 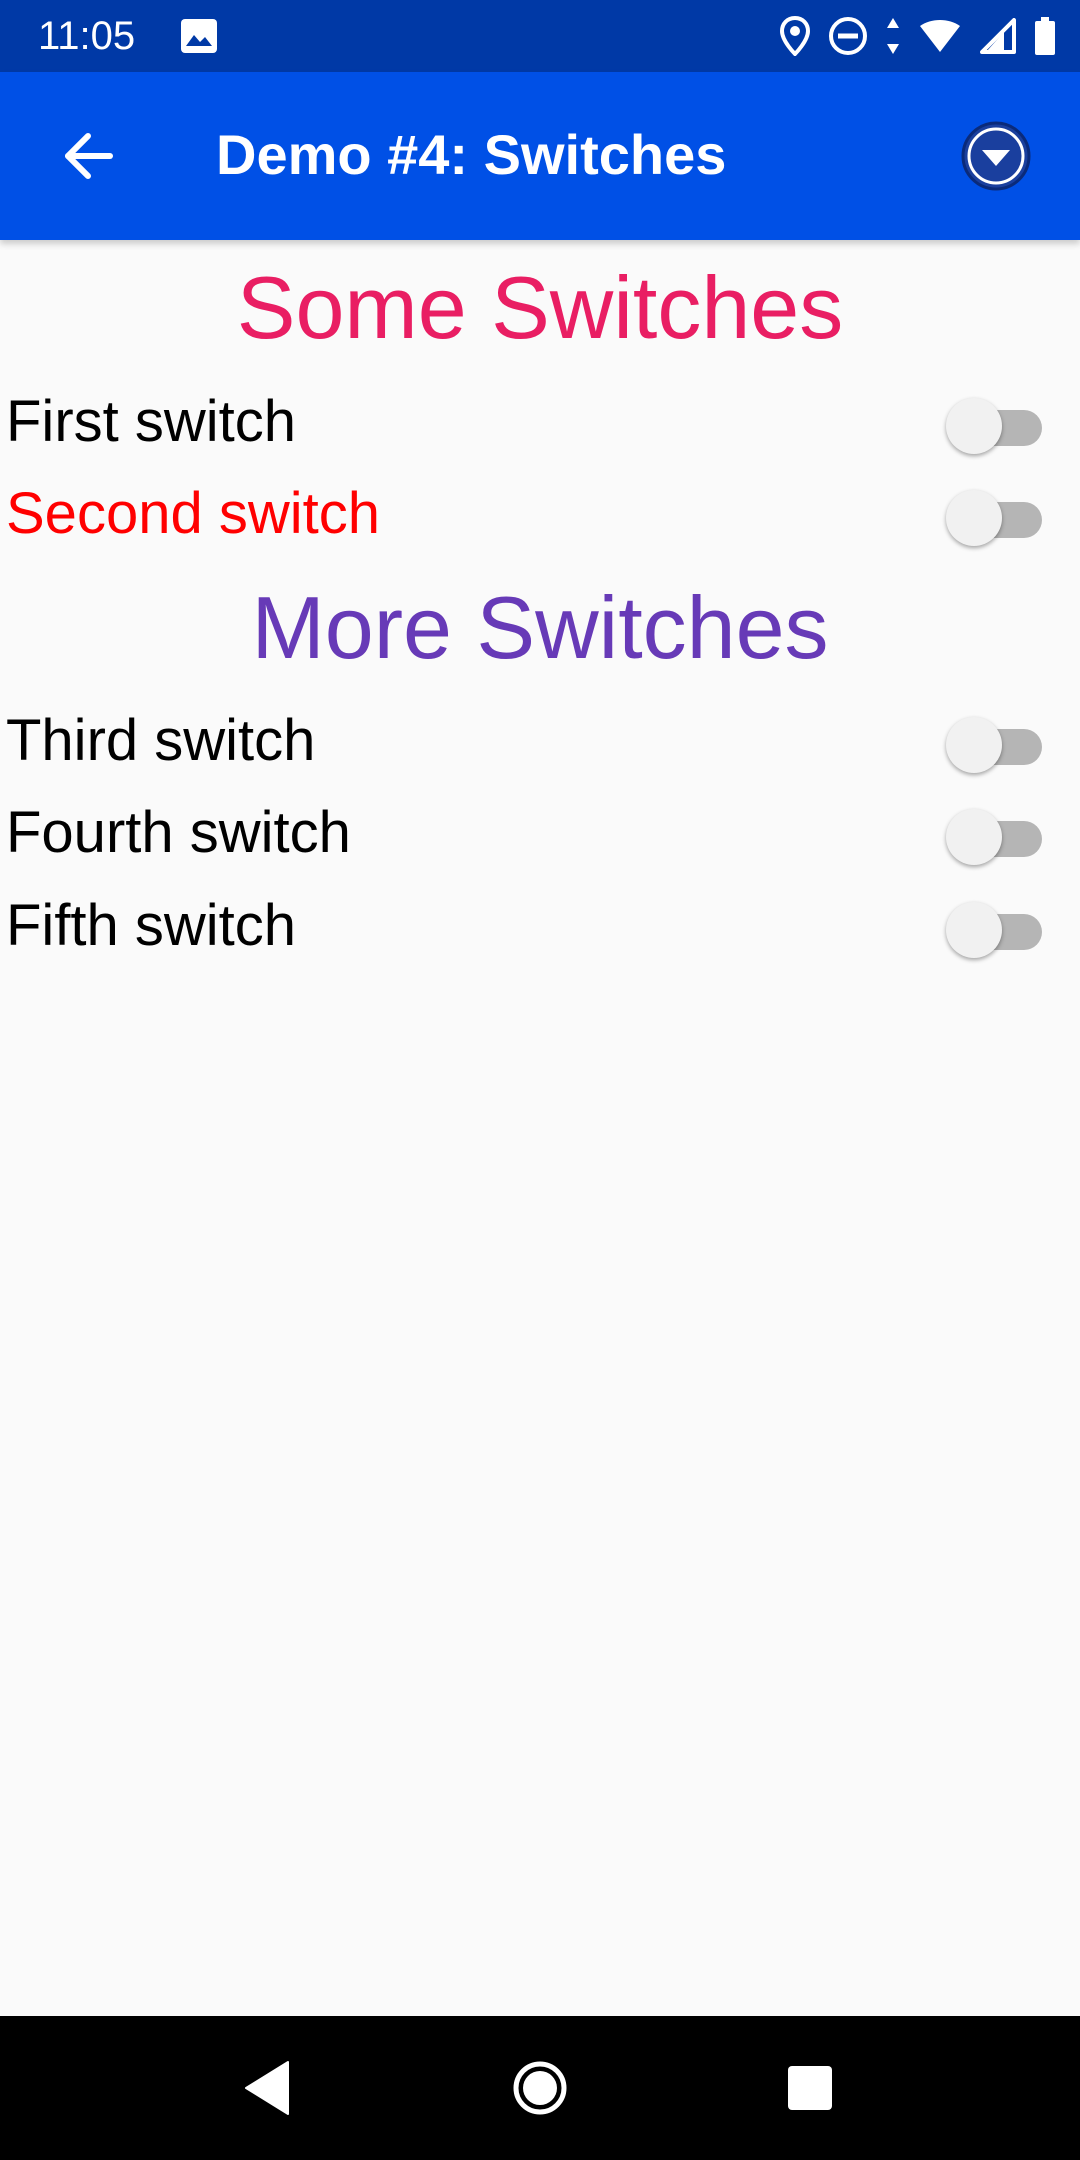 What do you see at coordinates (848, 36) in the screenshot?
I see `do-not-disturb-icon` at bounding box center [848, 36].